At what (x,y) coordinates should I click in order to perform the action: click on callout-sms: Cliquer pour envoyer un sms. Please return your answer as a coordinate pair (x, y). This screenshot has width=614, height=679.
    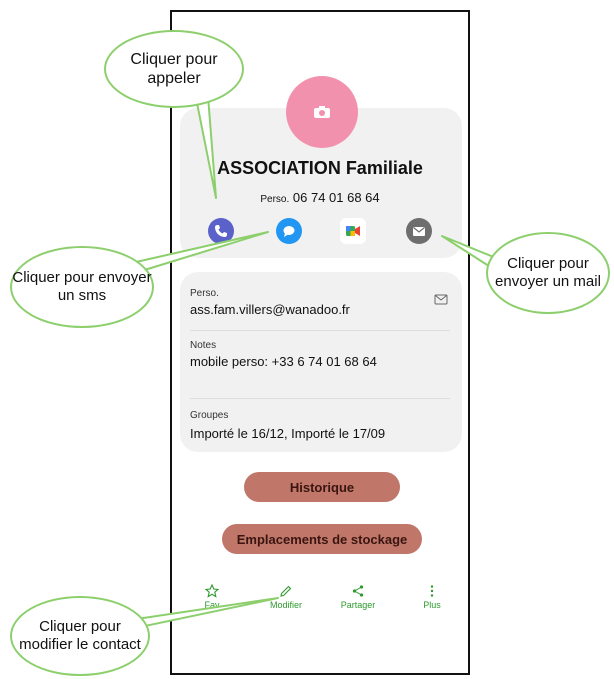
    Looking at the image, I should click on (82, 287).